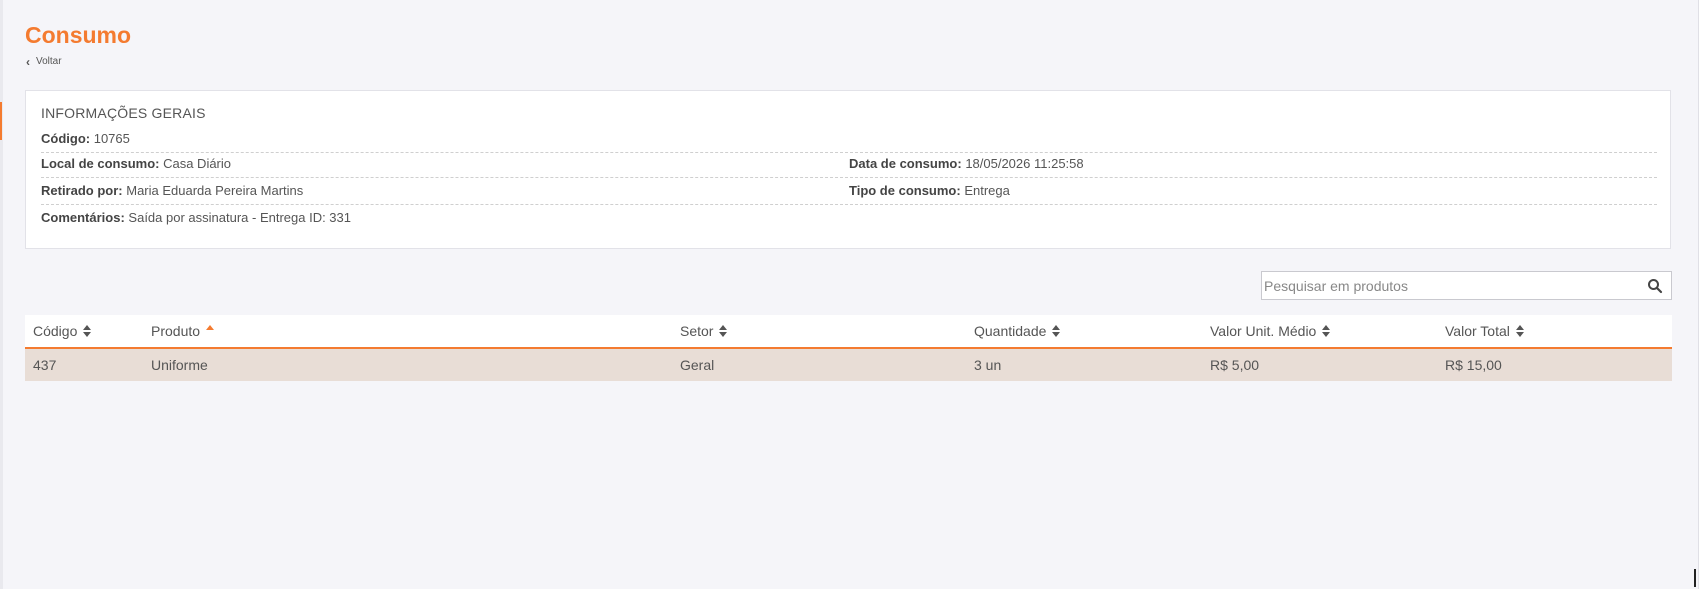 The width and height of the screenshot is (1699, 589). I want to click on cell-codigo: 437, so click(45, 365).